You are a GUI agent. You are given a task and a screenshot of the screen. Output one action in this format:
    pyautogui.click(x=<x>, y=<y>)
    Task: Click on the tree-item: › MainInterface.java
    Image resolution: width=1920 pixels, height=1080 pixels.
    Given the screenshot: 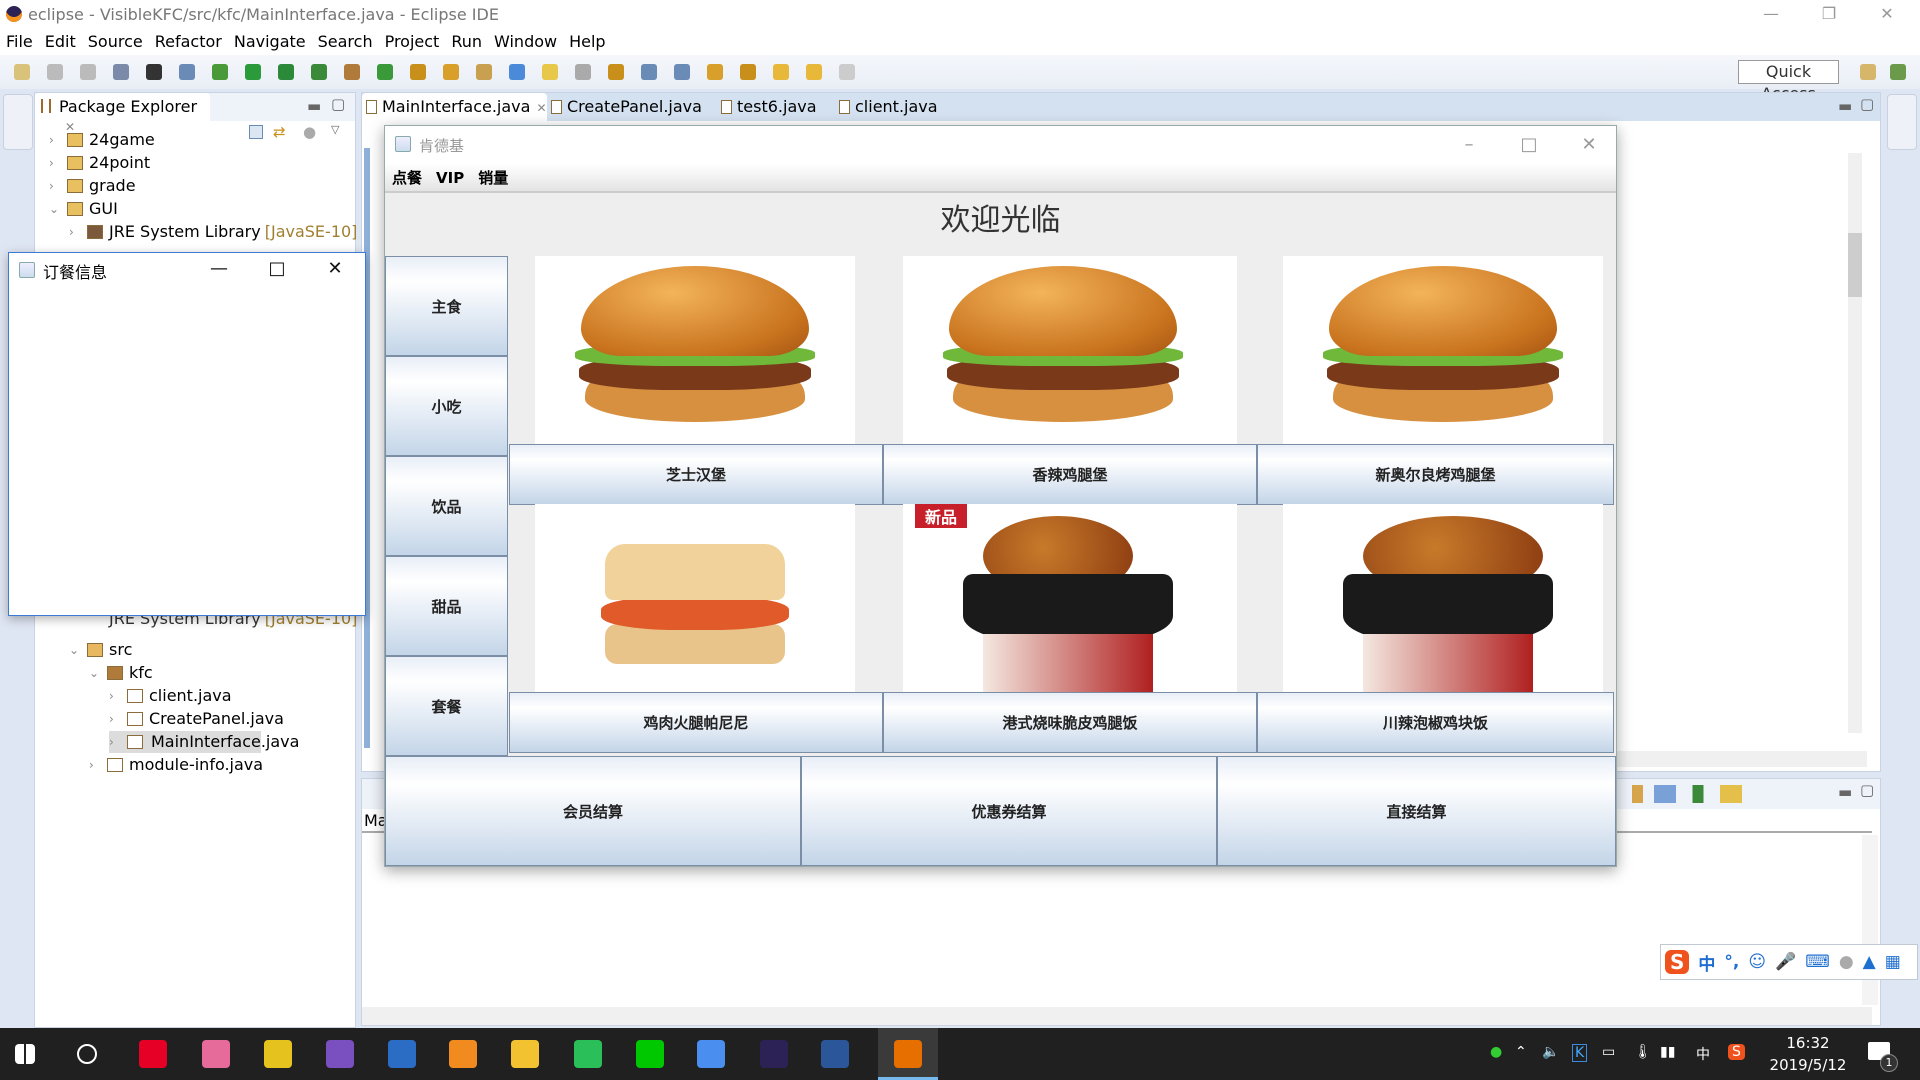 What is the action you would take?
    pyautogui.click(x=204, y=742)
    